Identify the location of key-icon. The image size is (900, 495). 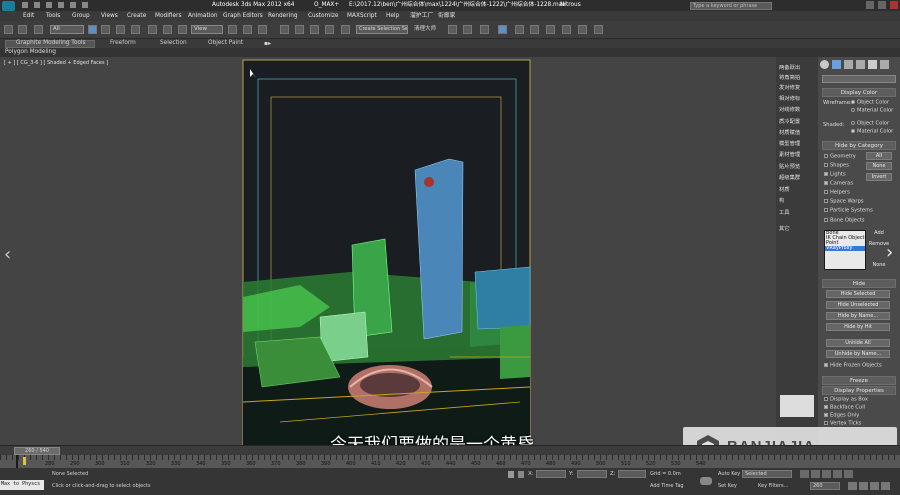
(706, 481).